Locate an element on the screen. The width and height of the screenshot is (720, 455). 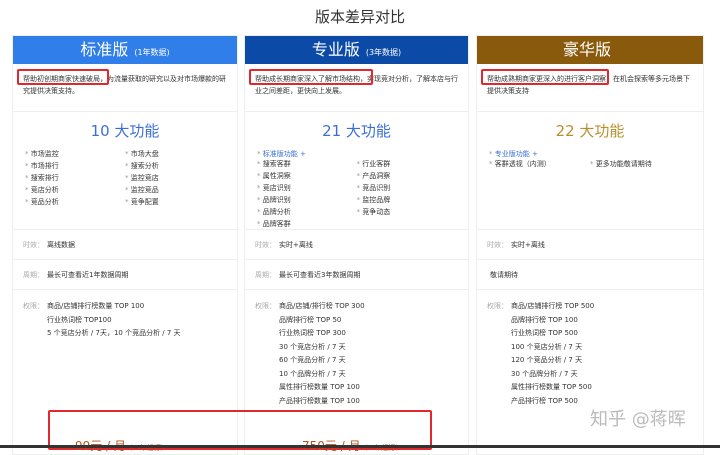
feature-item: 监控竞品 is located at coordinates (175, 190).